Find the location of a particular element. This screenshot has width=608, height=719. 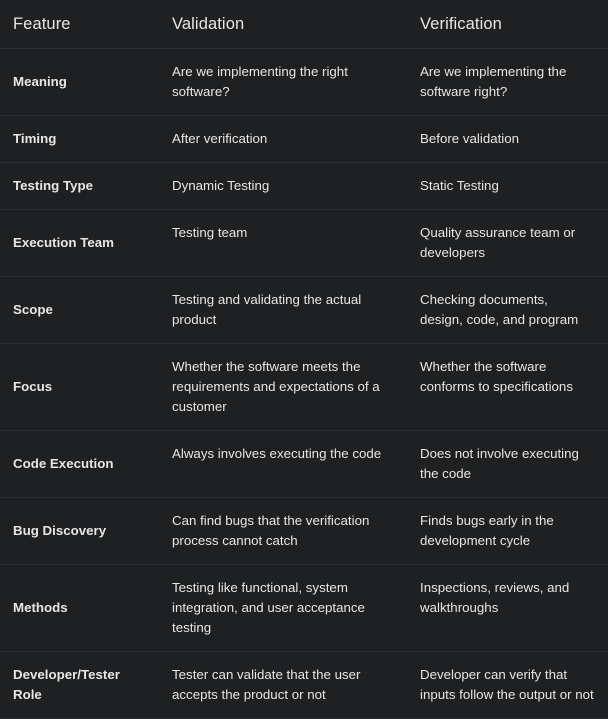

row-feature-label: Testing Type is located at coordinates (80, 186).